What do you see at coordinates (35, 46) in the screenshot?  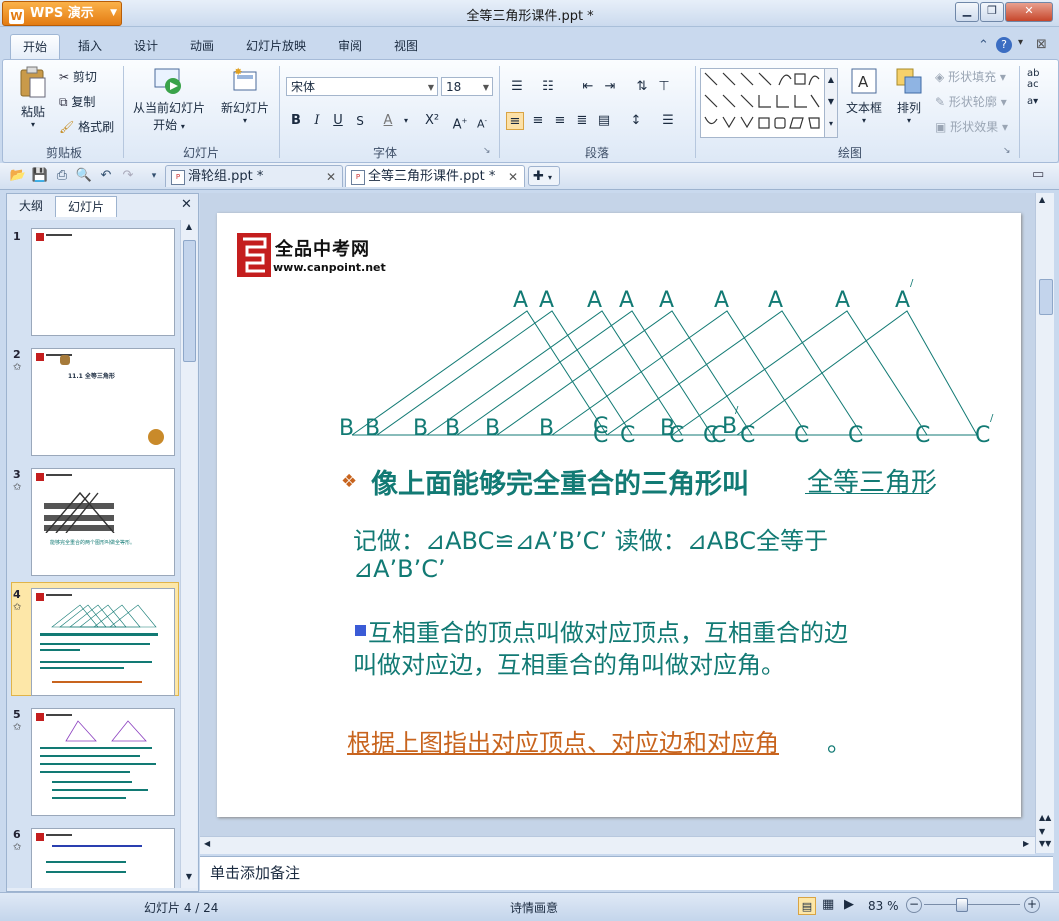 I see `tab-home: 开始` at bounding box center [35, 46].